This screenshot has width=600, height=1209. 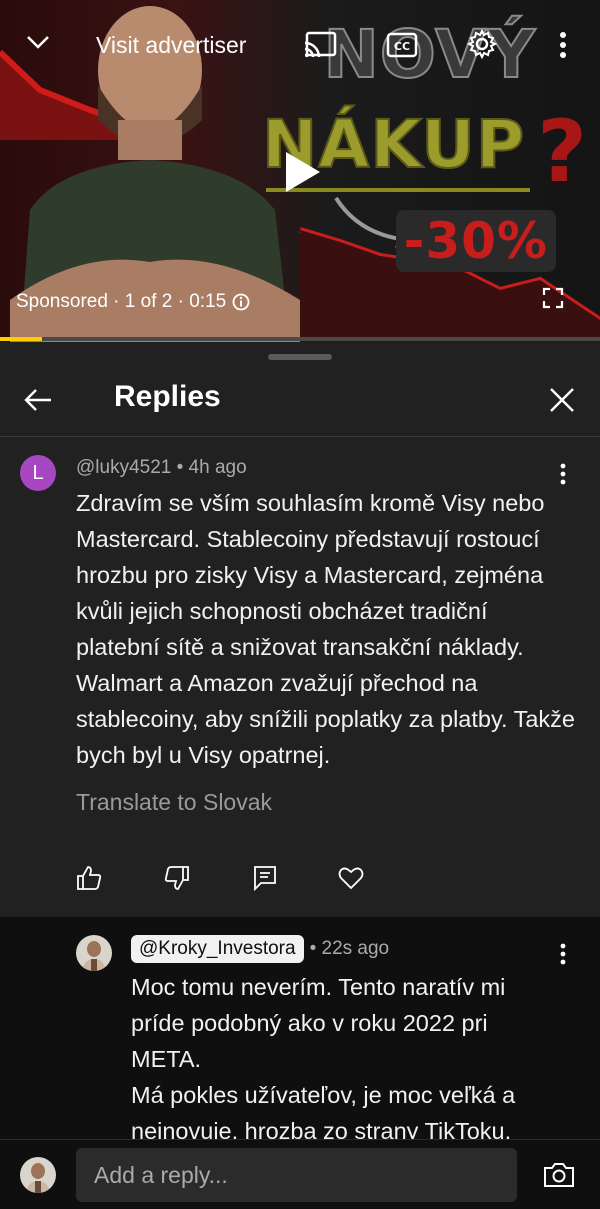 I want to click on like-icon, so click(x=89, y=878).